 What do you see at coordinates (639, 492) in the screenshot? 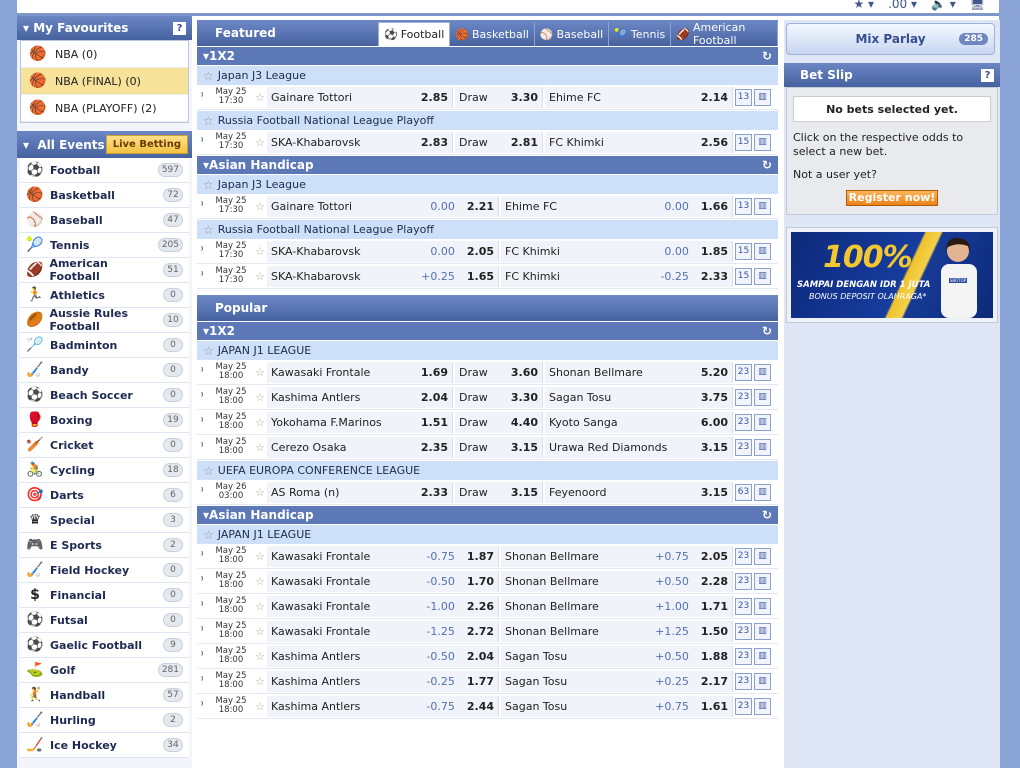
I see `away-odds-cell: Feyenoord 3.15` at bounding box center [639, 492].